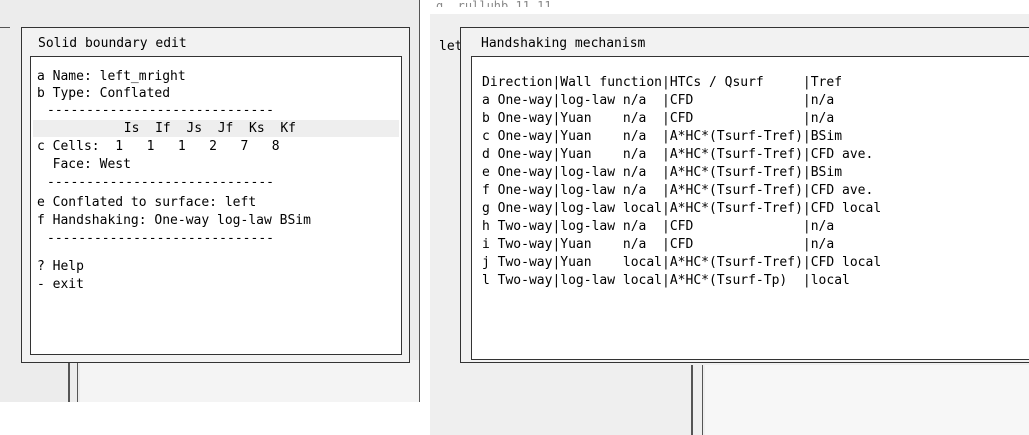 The height and width of the screenshot is (435, 1029). What do you see at coordinates (158, 147) in the screenshot?
I see `menu-item-cells: c Cells: 1 1 1 2 7 8` at bounding box center [158, 147].